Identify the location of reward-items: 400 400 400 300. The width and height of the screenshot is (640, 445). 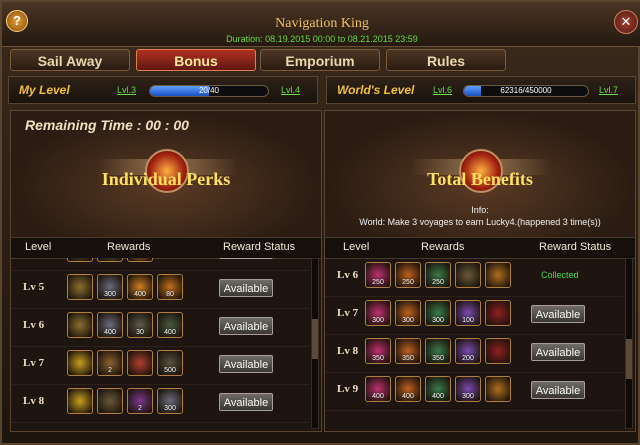
(440, 391).